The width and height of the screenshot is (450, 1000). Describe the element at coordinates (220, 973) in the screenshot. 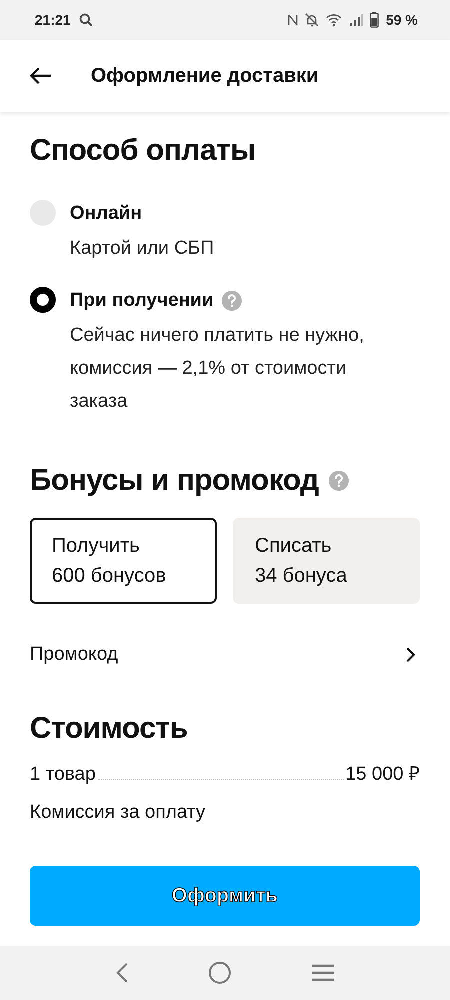

I see `home-nav-icon` at that location.